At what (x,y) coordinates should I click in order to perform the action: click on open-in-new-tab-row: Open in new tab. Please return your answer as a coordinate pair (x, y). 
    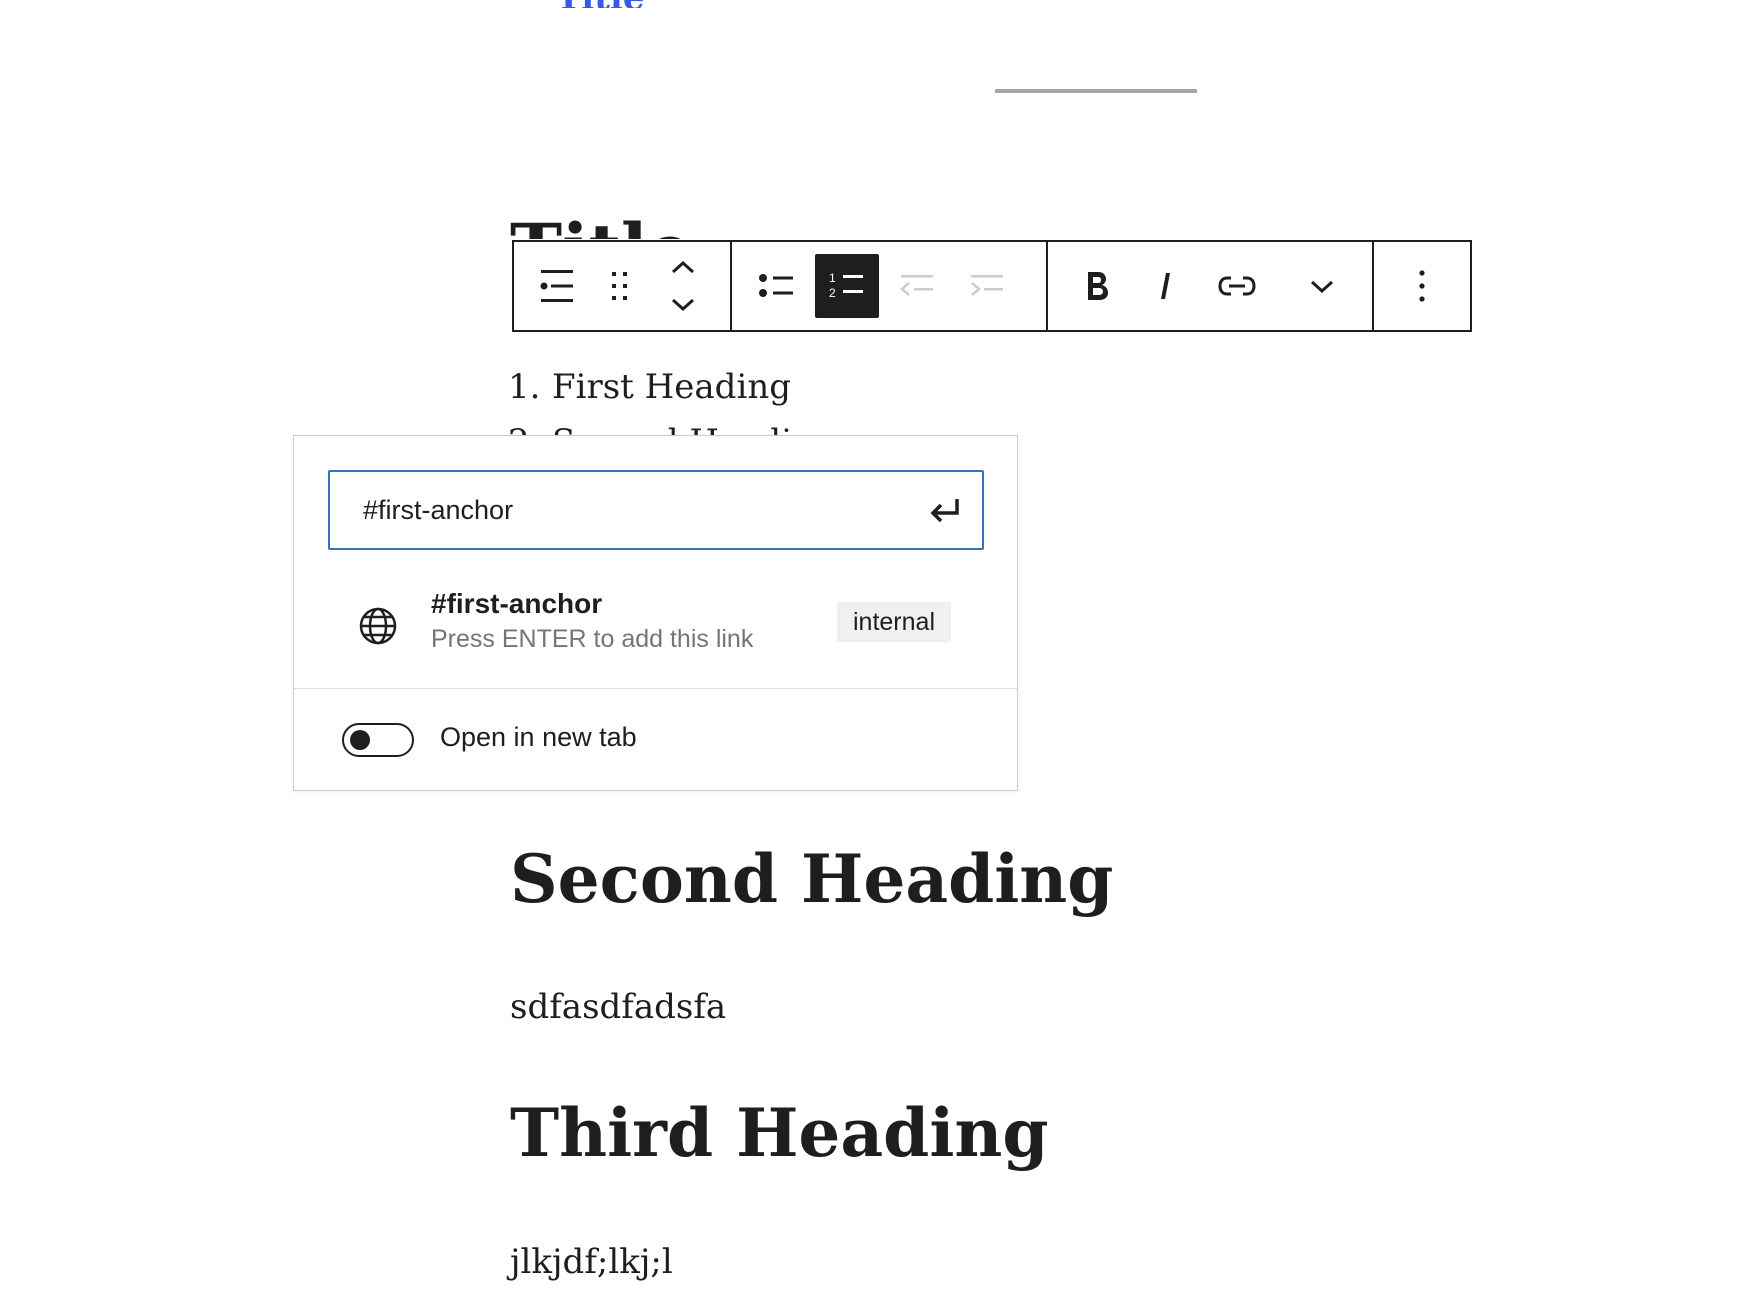
    Looking at the image, I should click on (655, 740).